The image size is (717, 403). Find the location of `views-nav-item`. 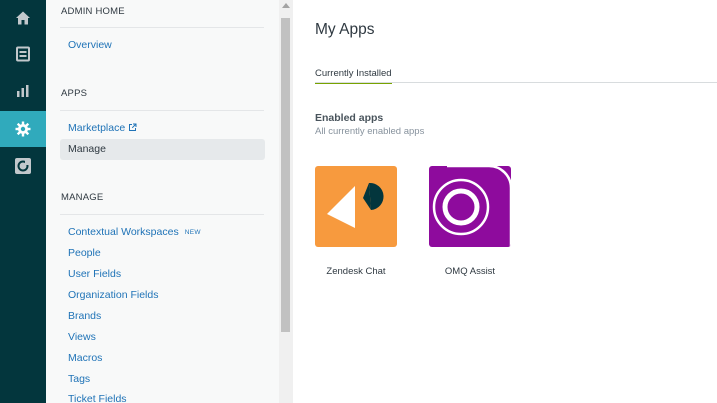

views-nav-item is located at coordinates (23, 54).